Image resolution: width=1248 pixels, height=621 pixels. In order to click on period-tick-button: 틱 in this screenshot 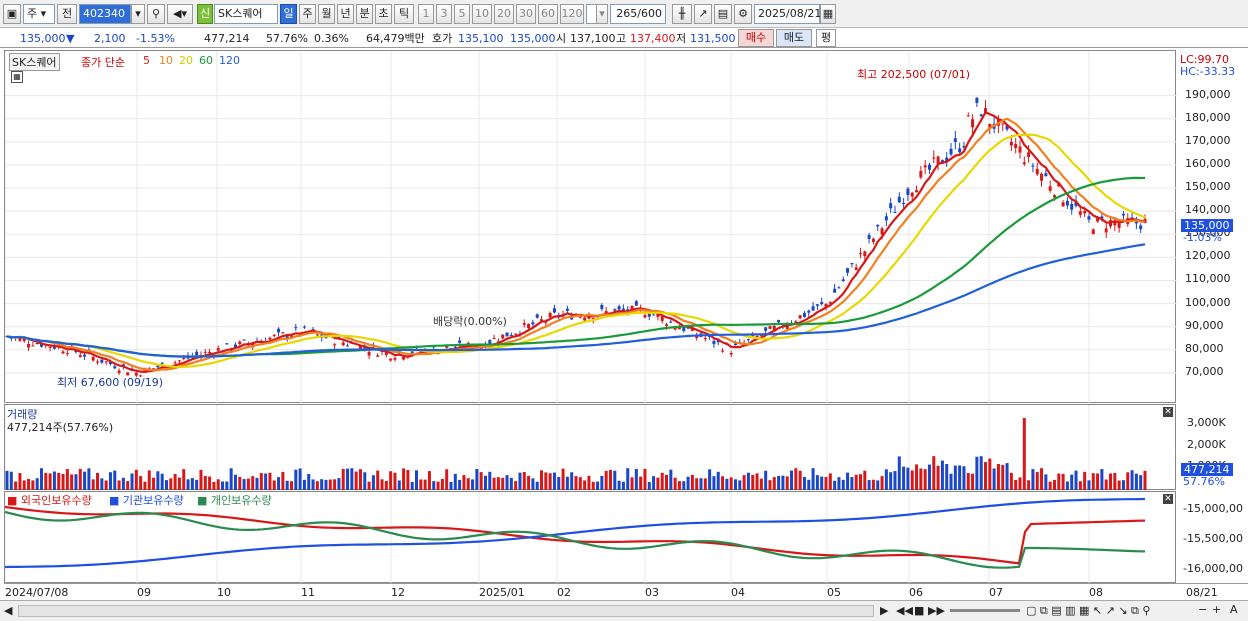, I will do `click(404, 14)`.